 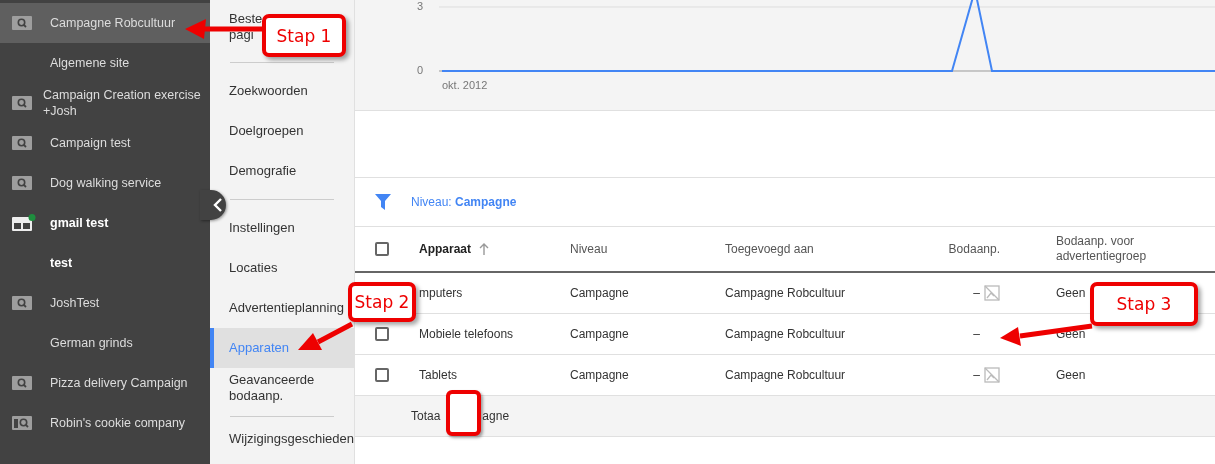 I want to click on sort-up-icon, so click(x=484, y=249).